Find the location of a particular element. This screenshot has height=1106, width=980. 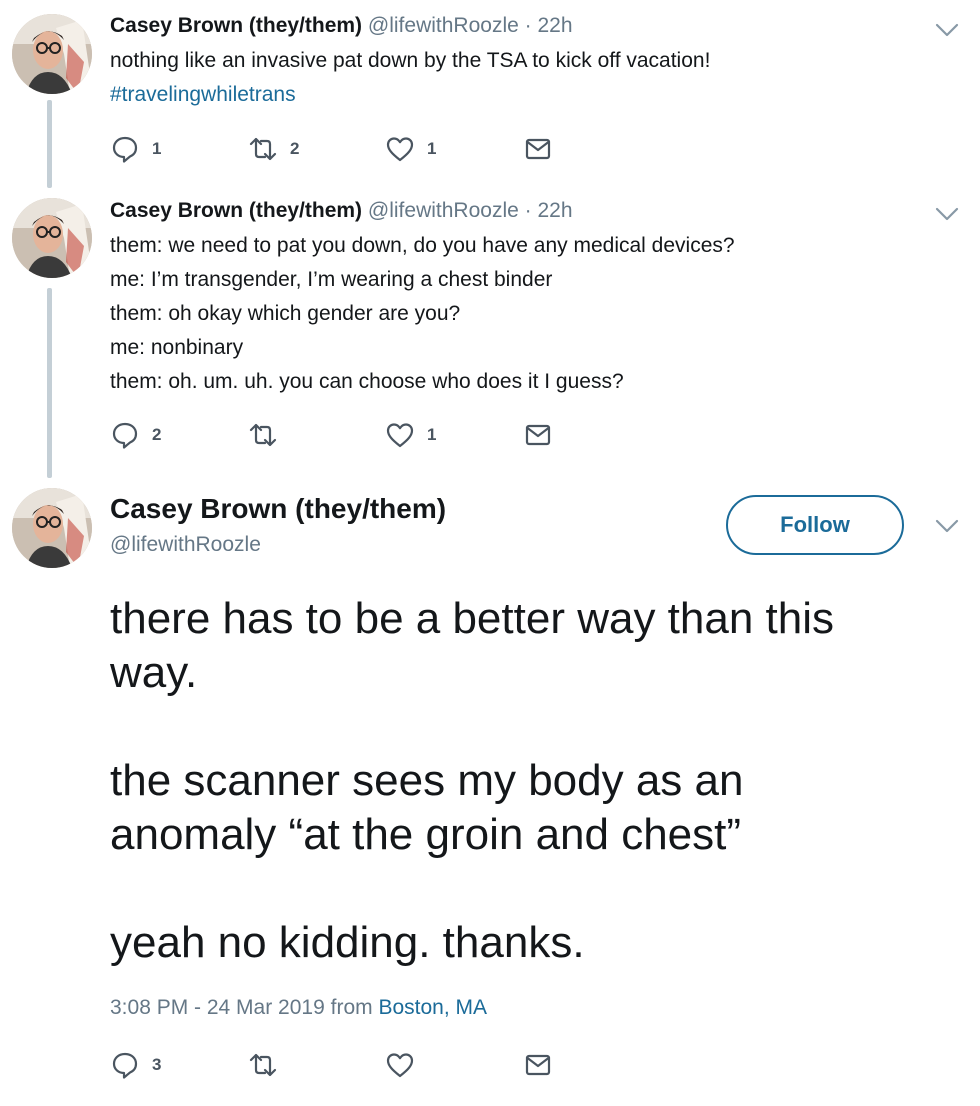

hashtag-link: #travelingwhiletrans is located at coordinates (410, 95).